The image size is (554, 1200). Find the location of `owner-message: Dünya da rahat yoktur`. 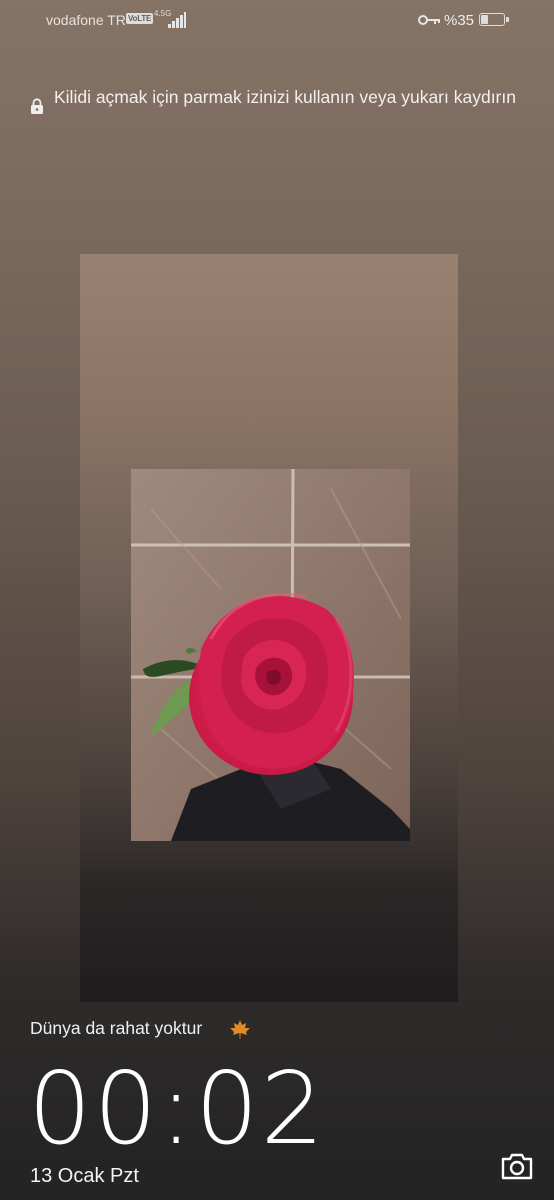

owner-message: Dünya da rahat yoktur is located at coordinates (116, 1028).